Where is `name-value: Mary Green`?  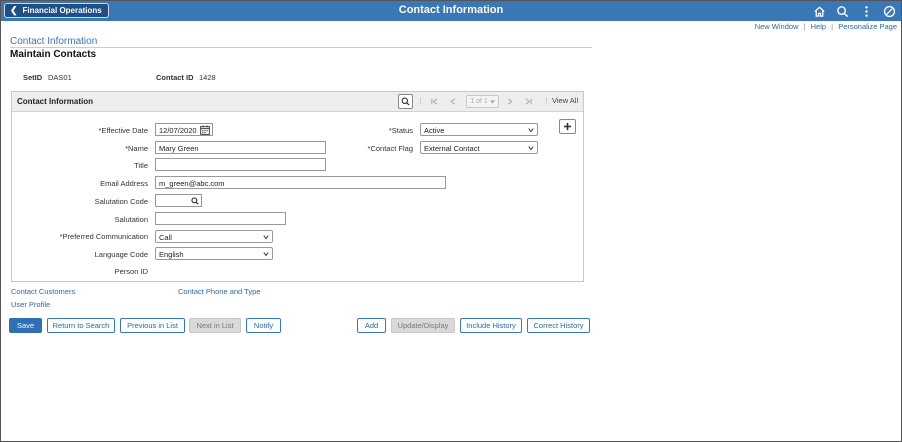
name-value: Mary Green is located at coordinates (179, 148).